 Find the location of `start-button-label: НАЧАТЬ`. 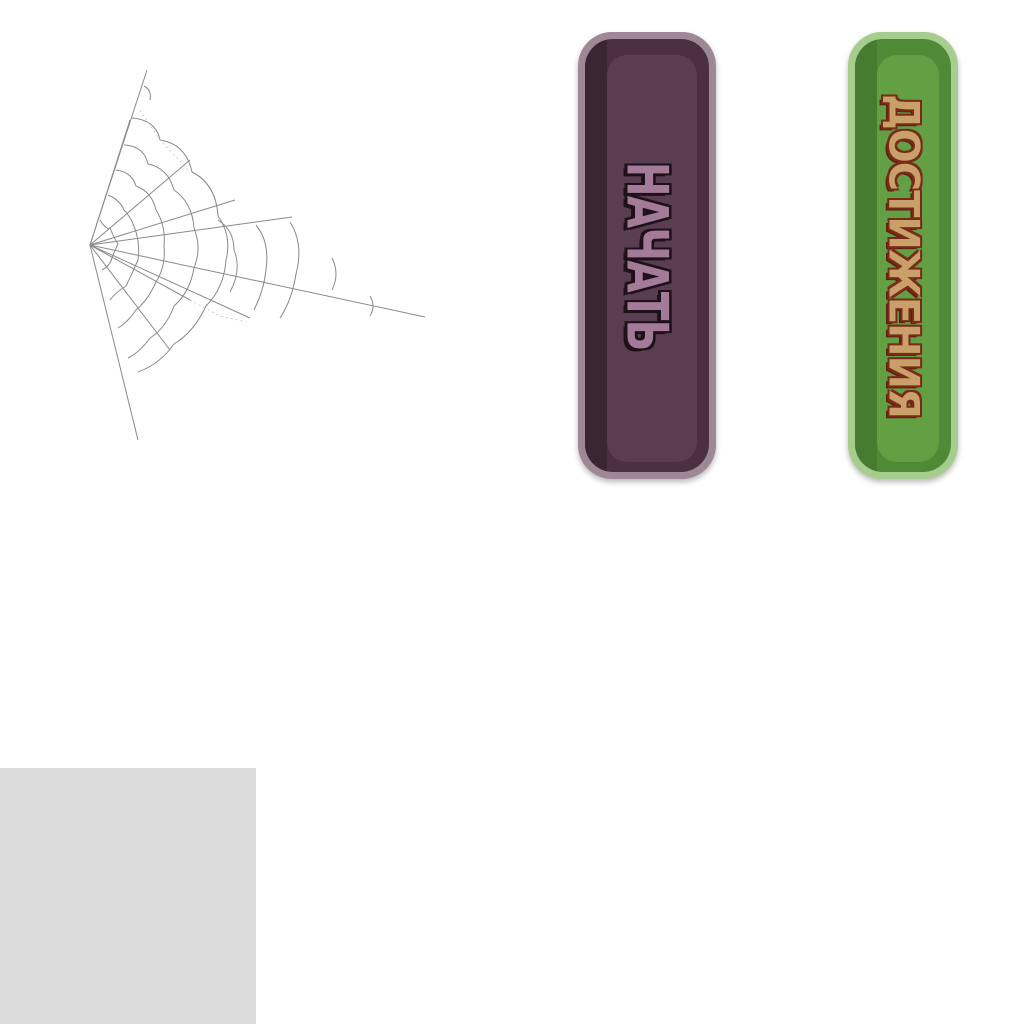

start-button-label: НАЧАТЬ is located at coordinates (647, 255).